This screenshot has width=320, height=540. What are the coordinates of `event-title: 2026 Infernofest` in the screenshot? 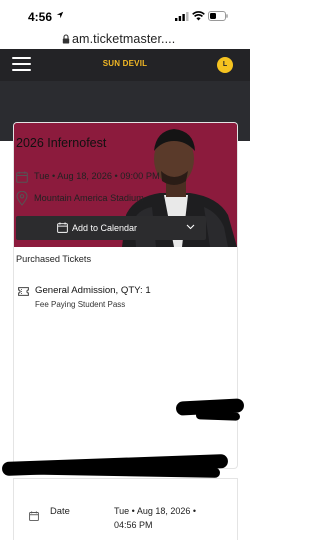 It's located at (61, 143).